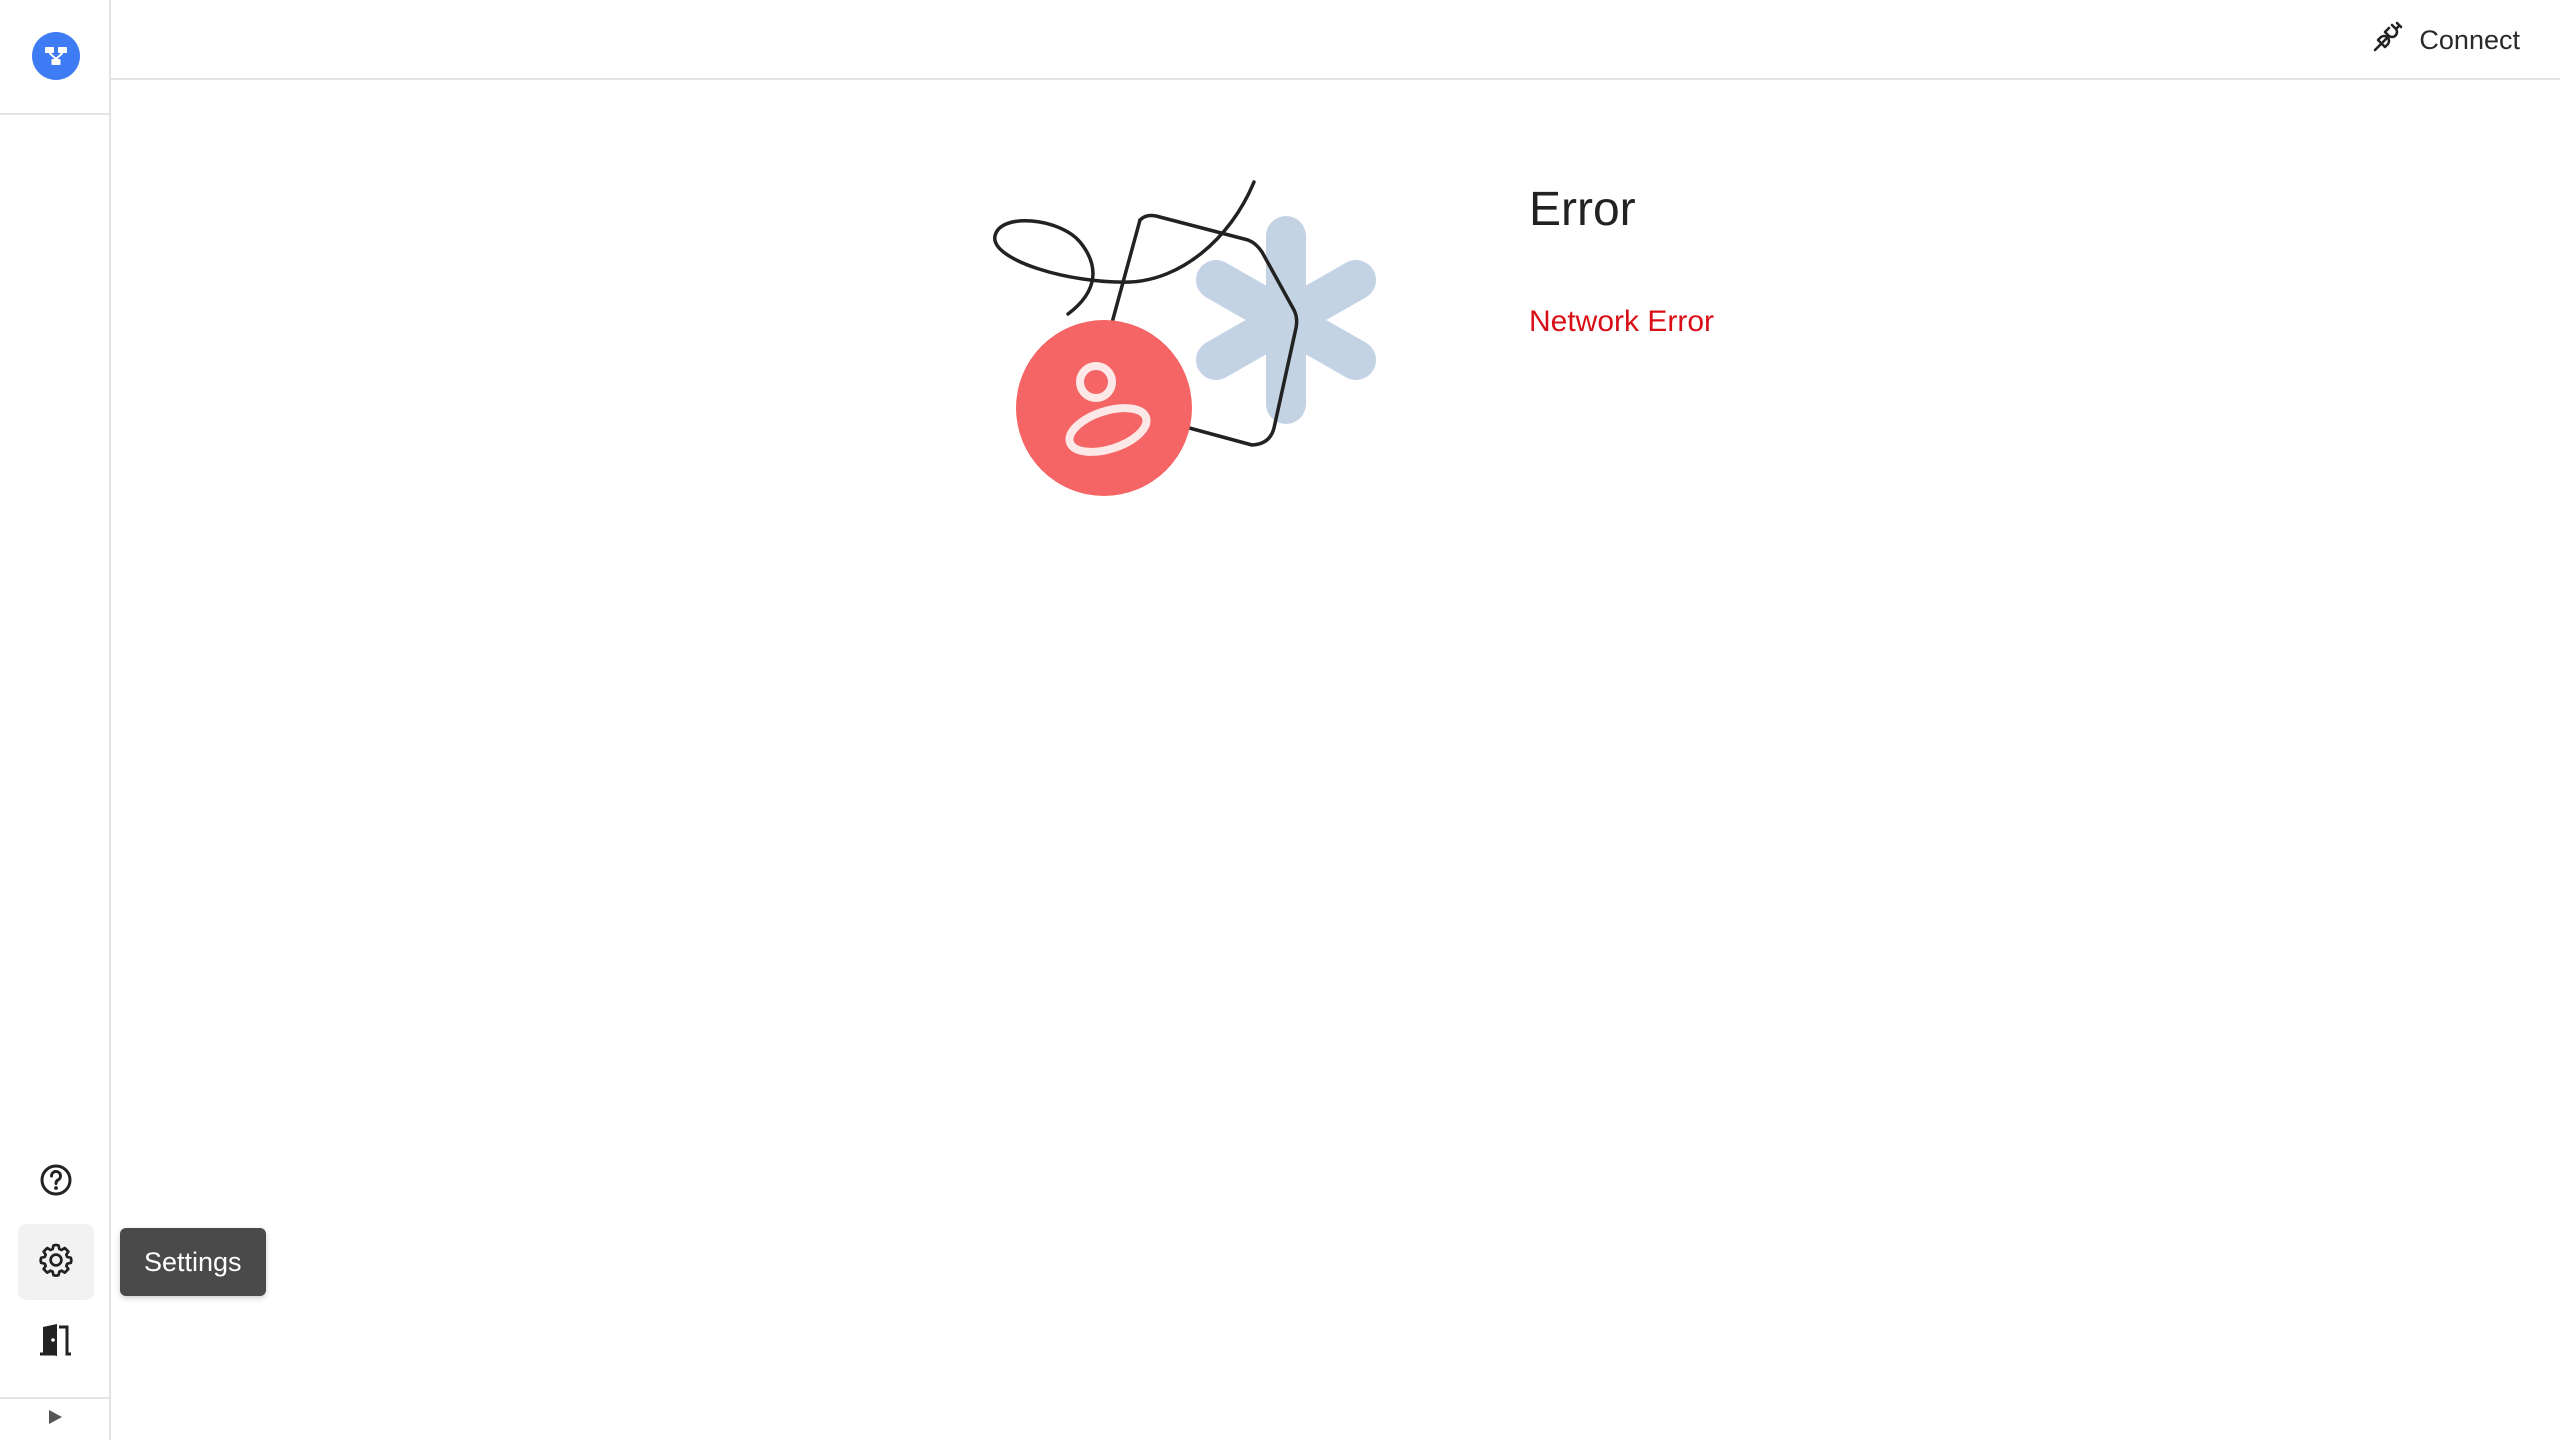  What do you see at coordinates (193, 1262) in the screenshot?
I see `settings-tooltip: Settings` at bounding box center [193, 1262].